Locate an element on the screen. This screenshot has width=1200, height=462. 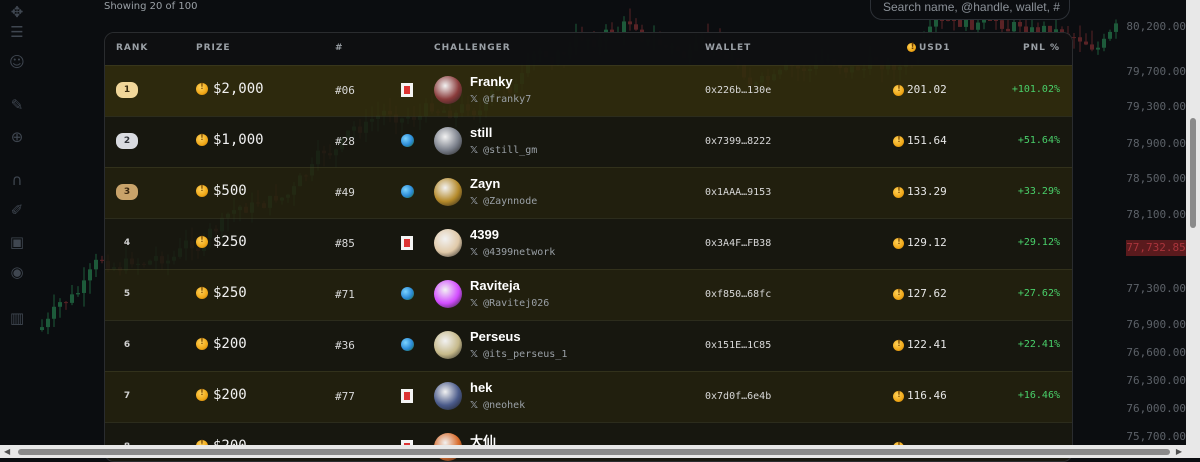
usd1-value: 127.62 is located at coordinates (927, 293).